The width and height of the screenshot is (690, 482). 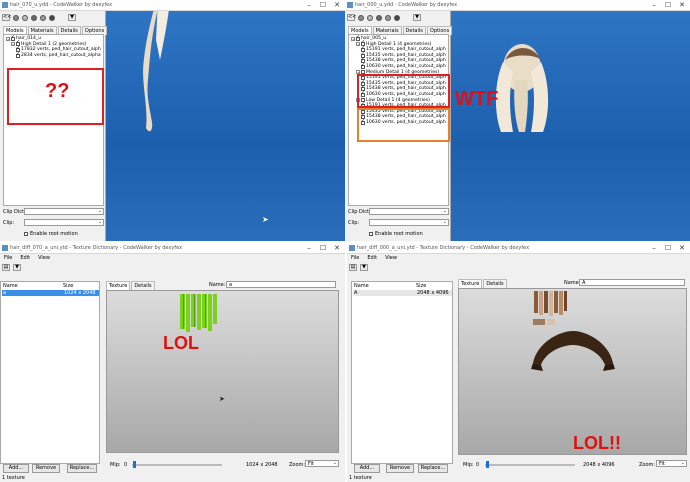 What do you see at coordinates (572, 371) in the screenshot?
I see `texture-preview` at bounding box center [572, 371].